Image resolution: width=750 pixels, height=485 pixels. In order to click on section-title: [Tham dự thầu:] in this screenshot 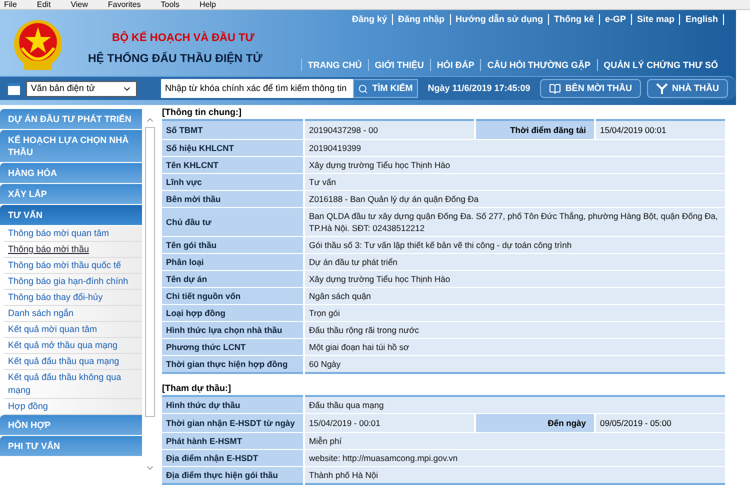, I will do `click(197, 388)`.